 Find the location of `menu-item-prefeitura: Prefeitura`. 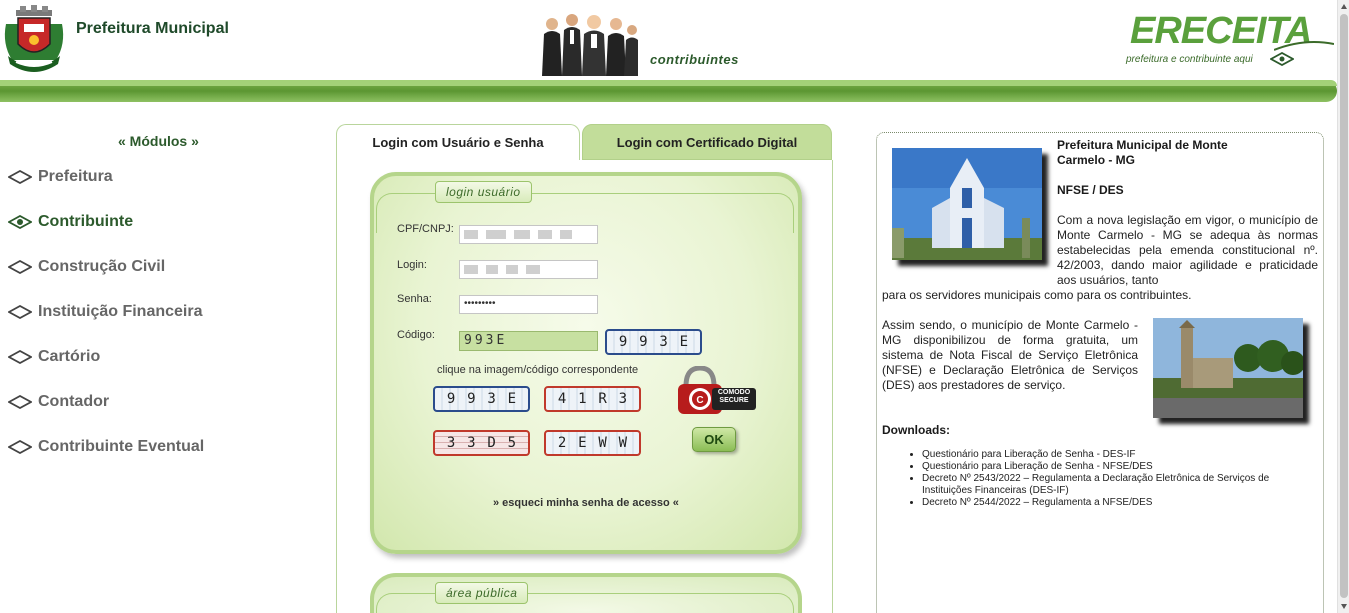

menu-item-prefeitura: Prefeitura is located at coordinates (60, 177).